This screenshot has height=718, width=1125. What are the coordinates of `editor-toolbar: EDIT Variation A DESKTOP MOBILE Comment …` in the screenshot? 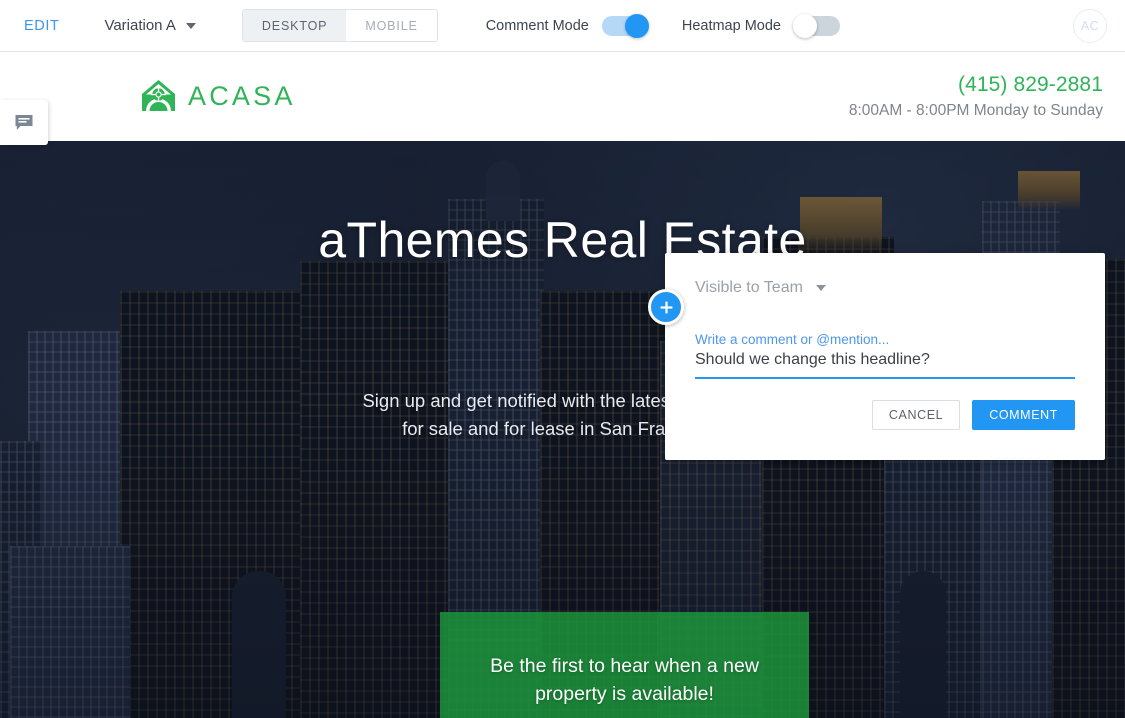 It's located at (562, 26).